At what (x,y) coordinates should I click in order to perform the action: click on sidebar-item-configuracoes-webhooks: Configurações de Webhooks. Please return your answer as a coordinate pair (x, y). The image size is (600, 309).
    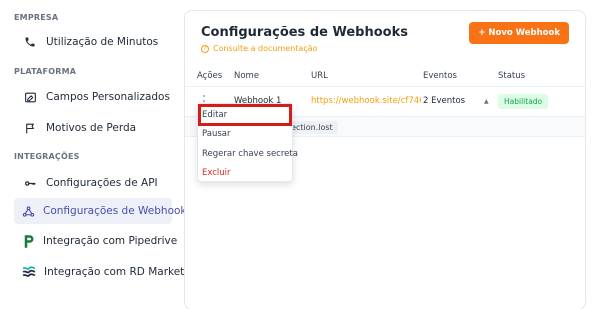
    Looking at the image, I should click on (103, 211).